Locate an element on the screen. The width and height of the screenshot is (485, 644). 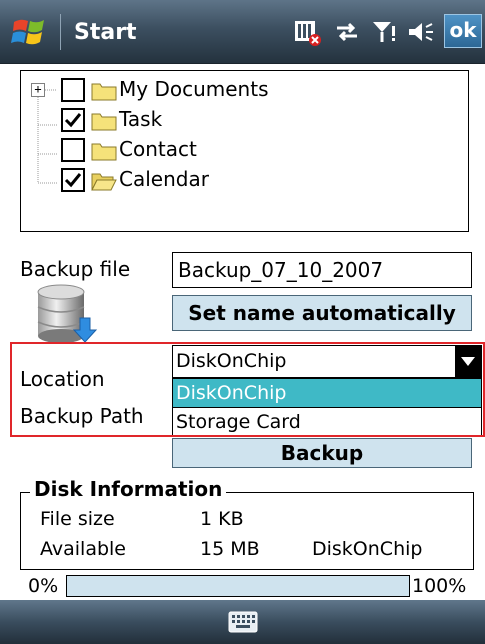
backup-file-label: Backup file is located at coordinates (75, 269).